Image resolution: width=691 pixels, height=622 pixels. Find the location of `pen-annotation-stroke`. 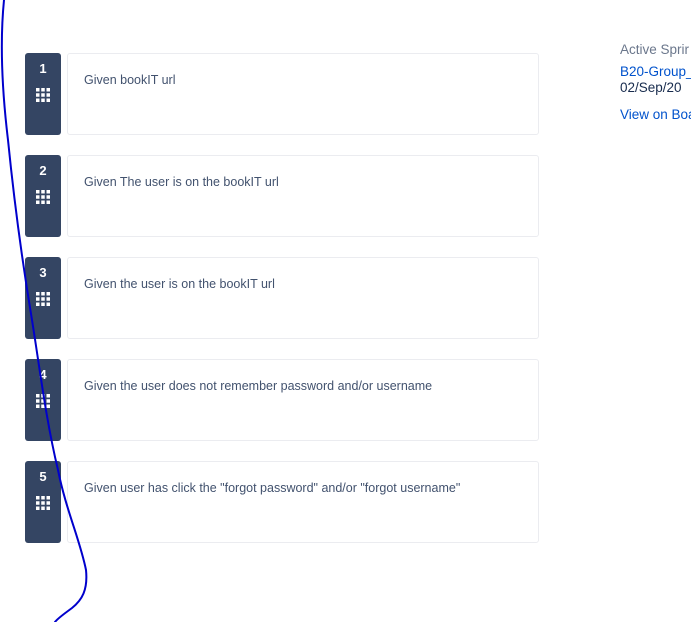

pen-annotation-stroke is located at coordinates (44, 311).